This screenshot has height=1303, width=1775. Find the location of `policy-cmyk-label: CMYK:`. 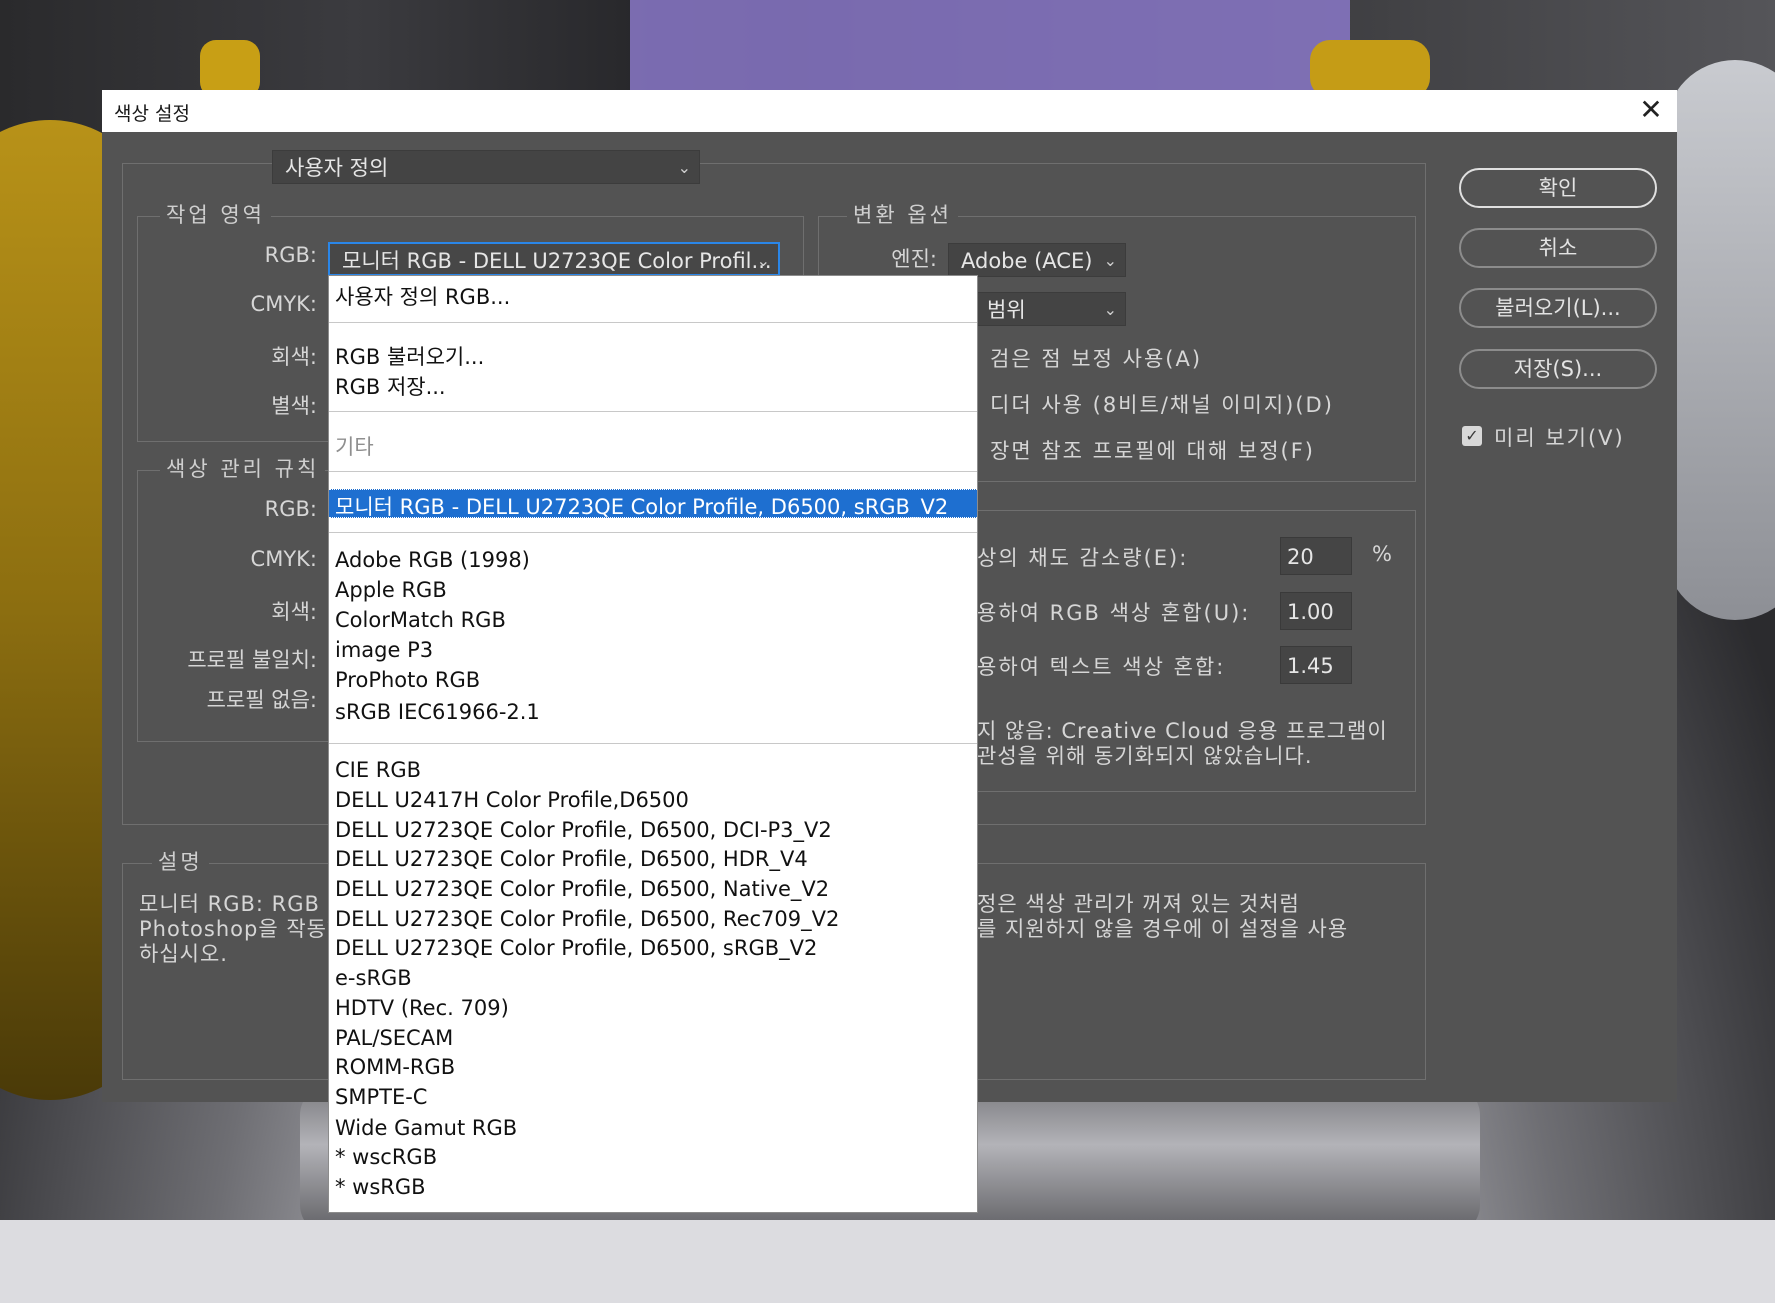

policy-cmyk-label: CMYK: is located at coordinates (283, 559).